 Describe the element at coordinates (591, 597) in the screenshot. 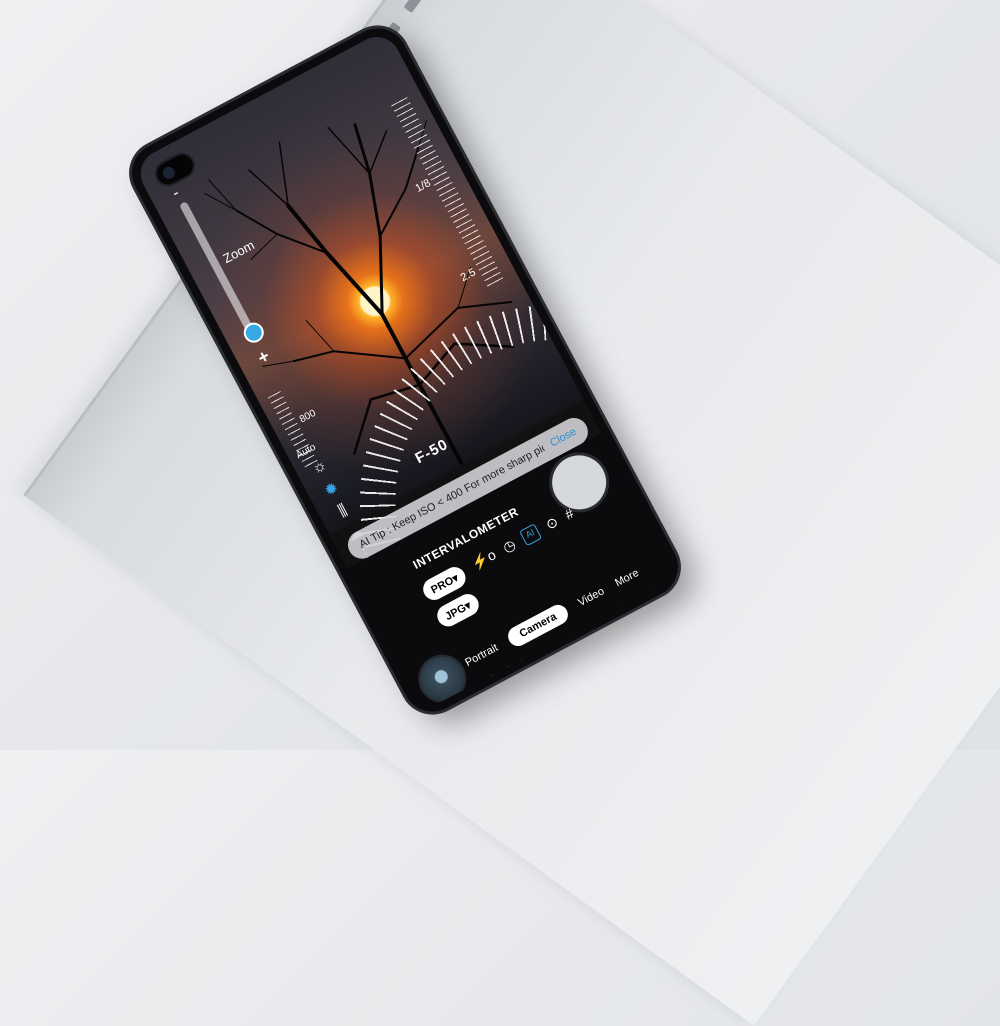

I see `tab-video: Video` at that location.